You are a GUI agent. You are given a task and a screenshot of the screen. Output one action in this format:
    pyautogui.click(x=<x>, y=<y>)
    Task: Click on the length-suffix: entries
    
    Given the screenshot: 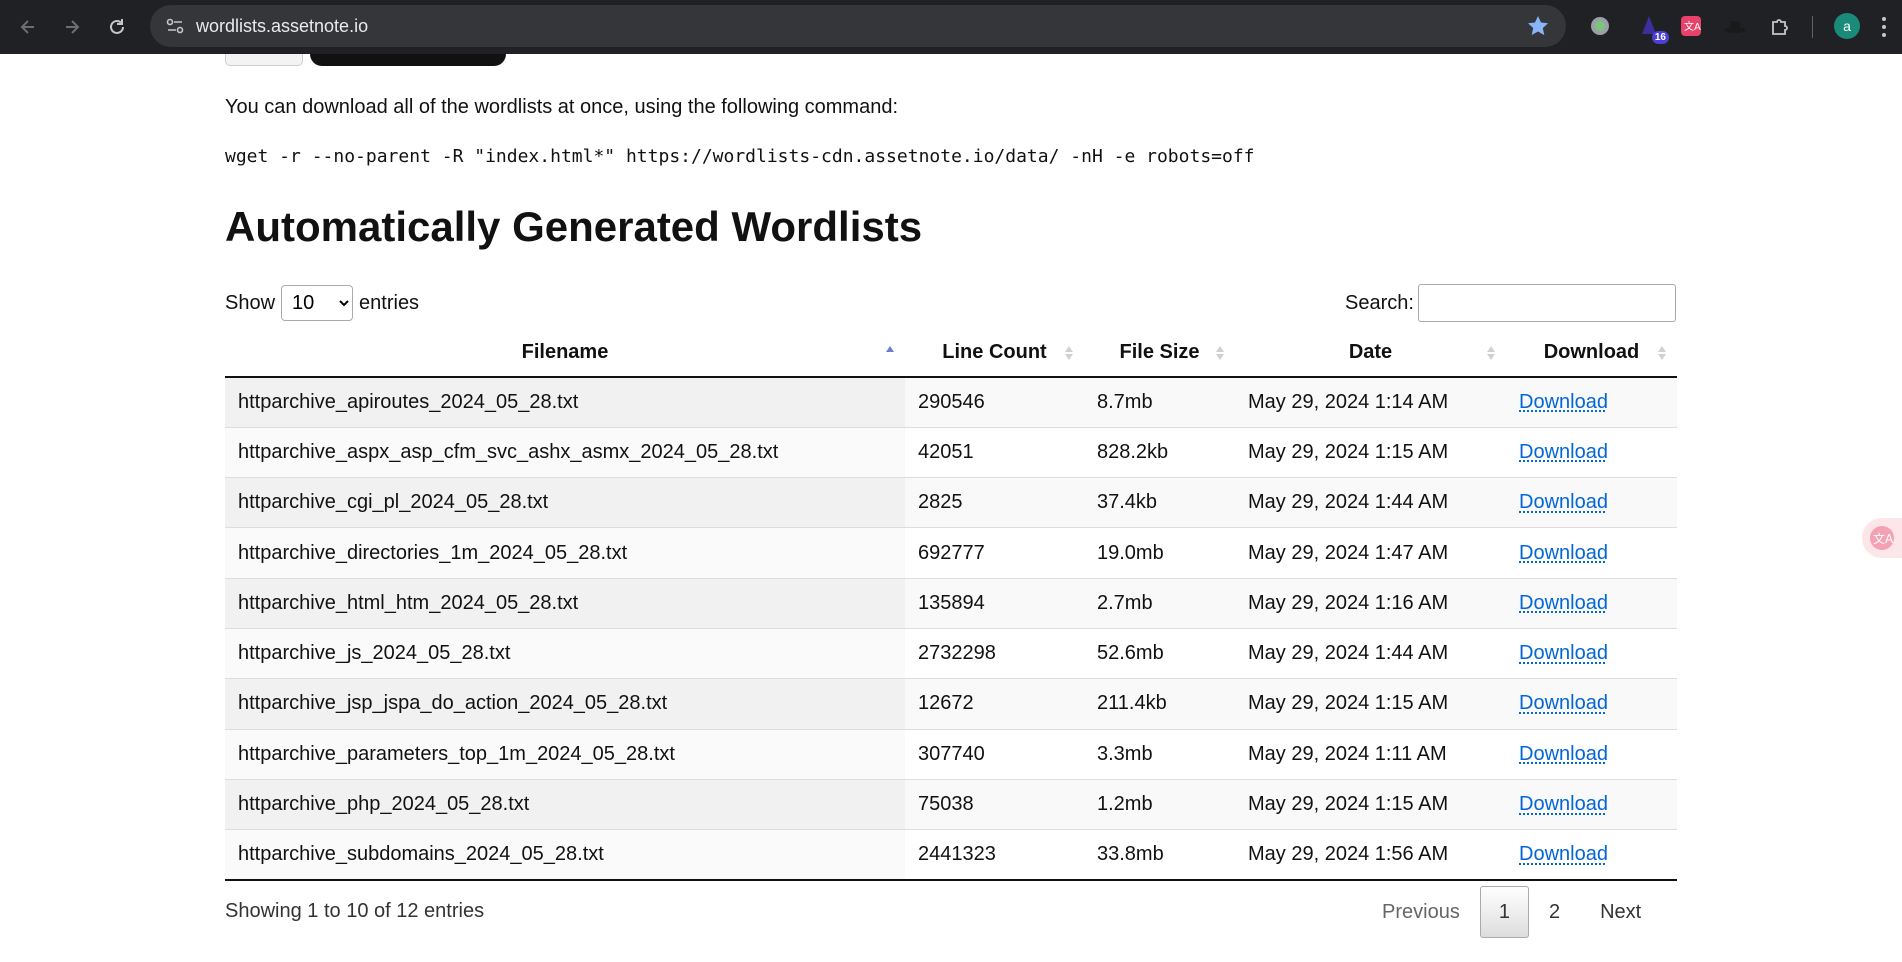 What is the action you would take?
    pyautogui.click(x=389, y=302)
    